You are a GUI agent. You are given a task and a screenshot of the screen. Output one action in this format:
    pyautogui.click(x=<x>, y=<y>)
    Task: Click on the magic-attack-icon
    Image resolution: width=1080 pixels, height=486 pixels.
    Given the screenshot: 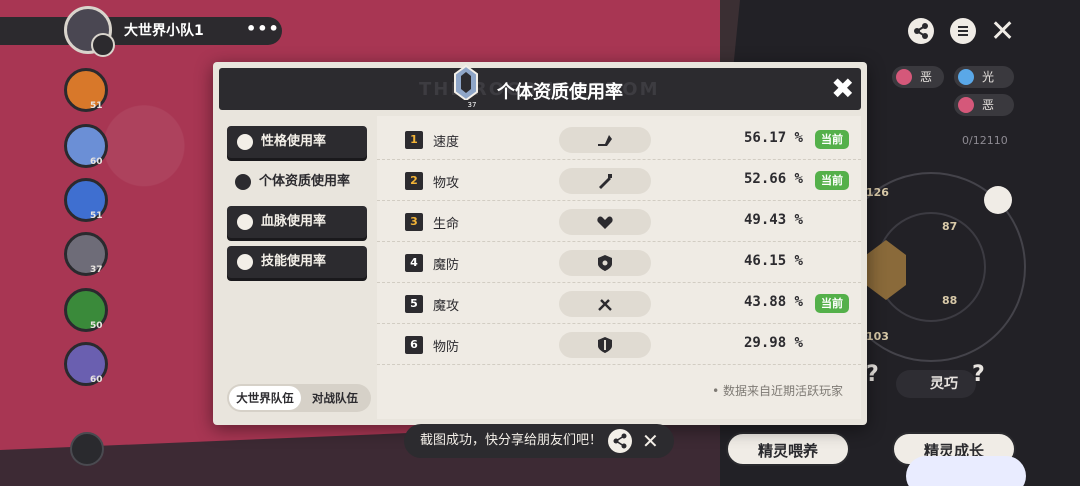 What is the action you would take?
    pyautogui.click(x=605, y=305)
    